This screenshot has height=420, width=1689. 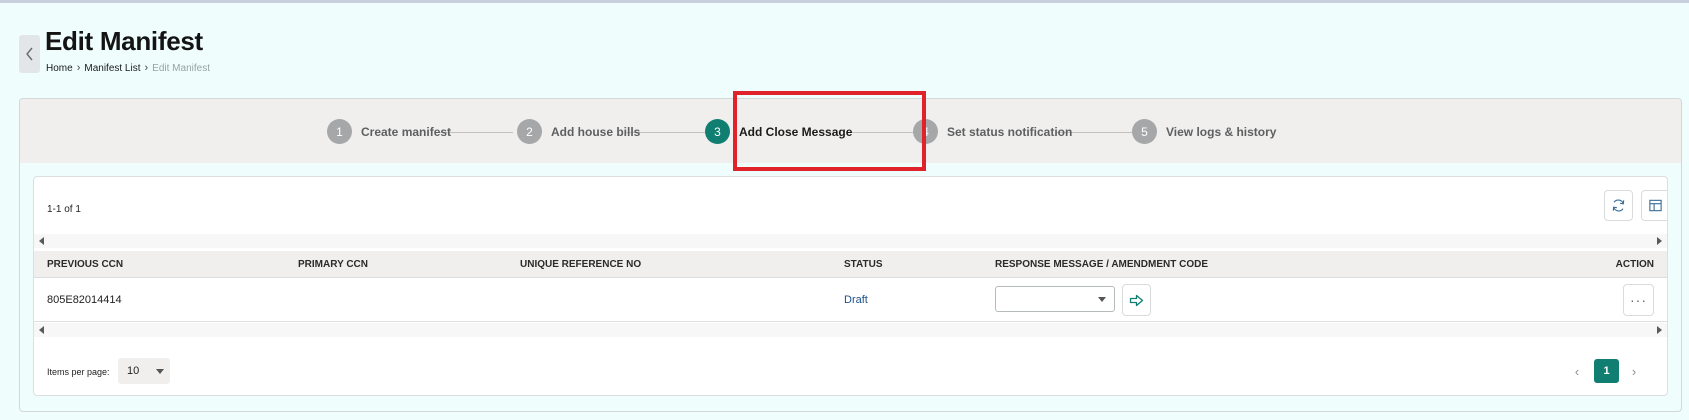 I want to click on items-per-page-label: Items per page:, so click(x=78, y=372).